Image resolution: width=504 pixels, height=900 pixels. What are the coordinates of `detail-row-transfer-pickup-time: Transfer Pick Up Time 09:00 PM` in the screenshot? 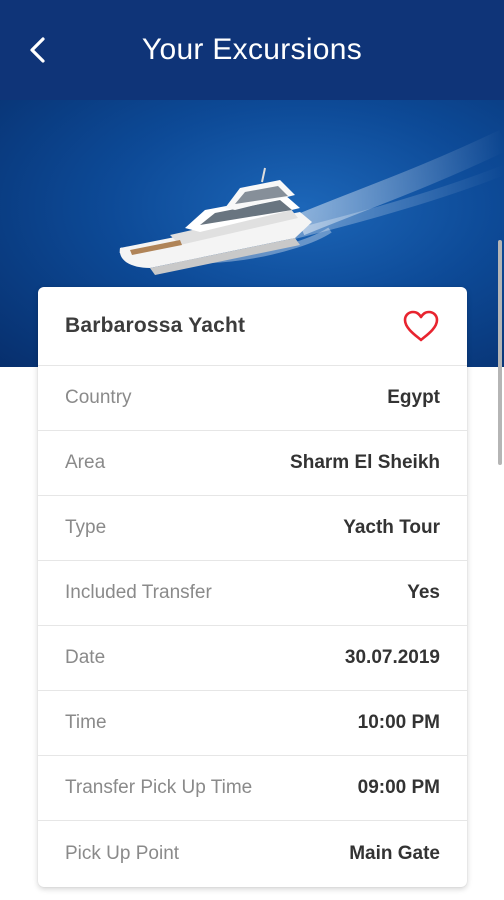 It's located at (252, 788).